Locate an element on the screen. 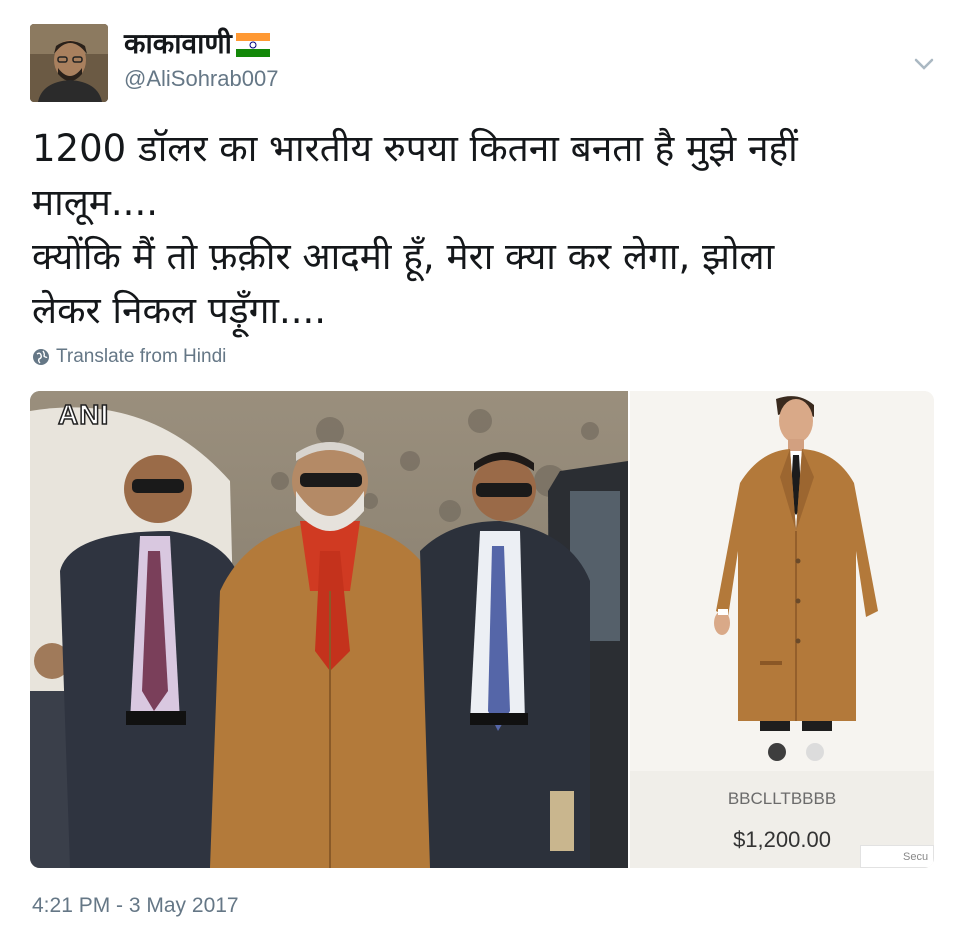 The height and width of the screenshot is (934, 960). product-sku: BBCLLTBBBB is located at coordinates (782, 798).